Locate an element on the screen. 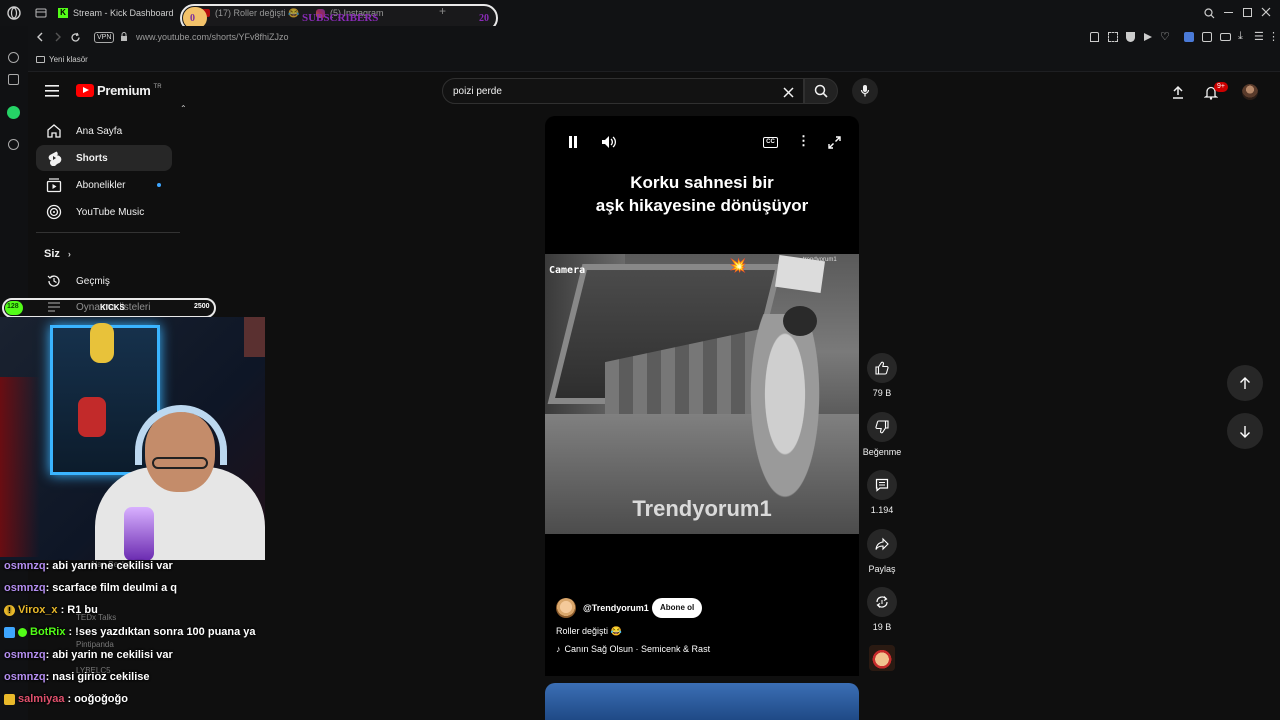  nav-item-youtube-music: YouTube Music is located at coordinates (104, 212).